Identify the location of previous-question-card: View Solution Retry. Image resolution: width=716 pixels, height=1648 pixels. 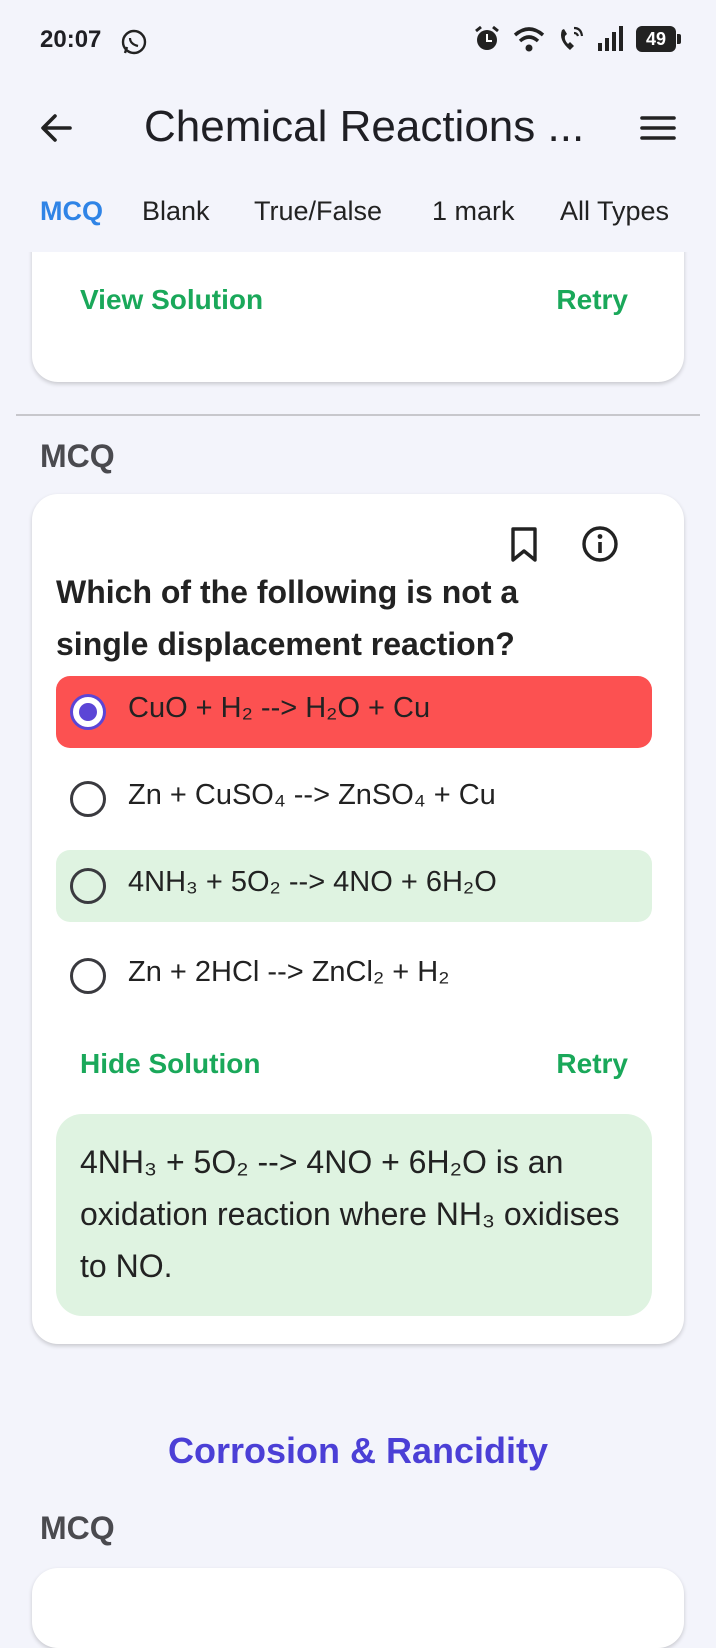
(358, 307).